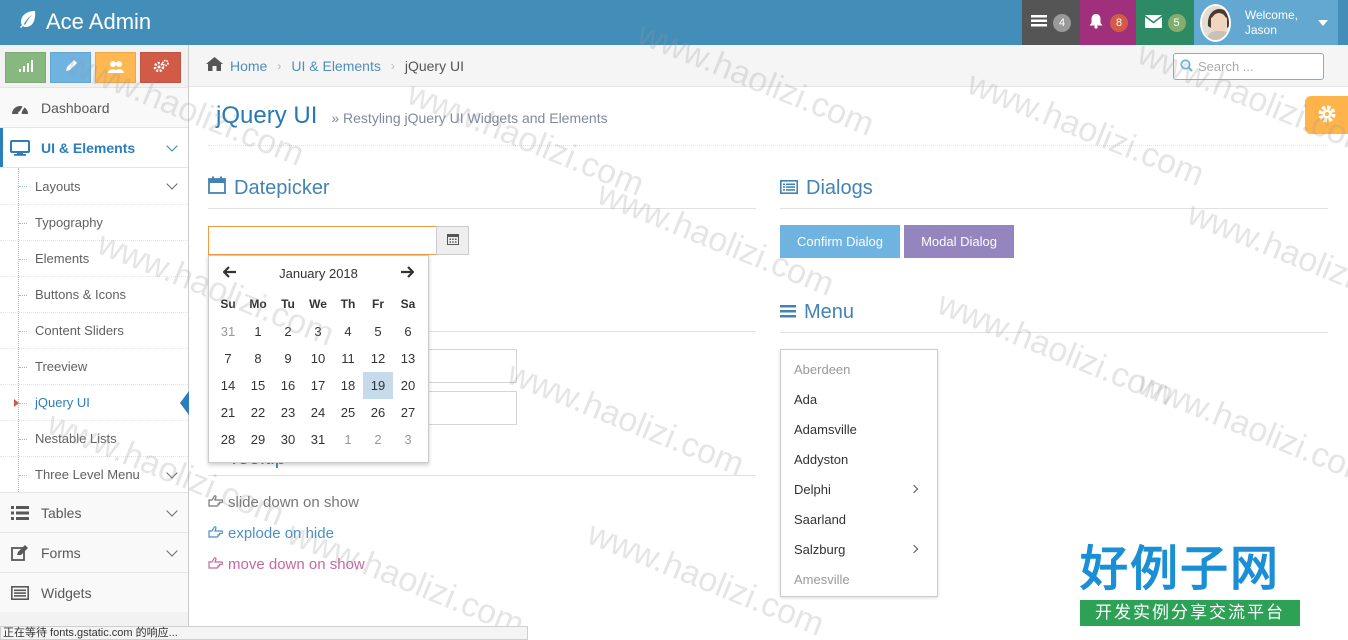  What do you see at coordinates (348, 385) in the screenshot?
I see `calendar-day: 18` at bounding box center [348, 385].